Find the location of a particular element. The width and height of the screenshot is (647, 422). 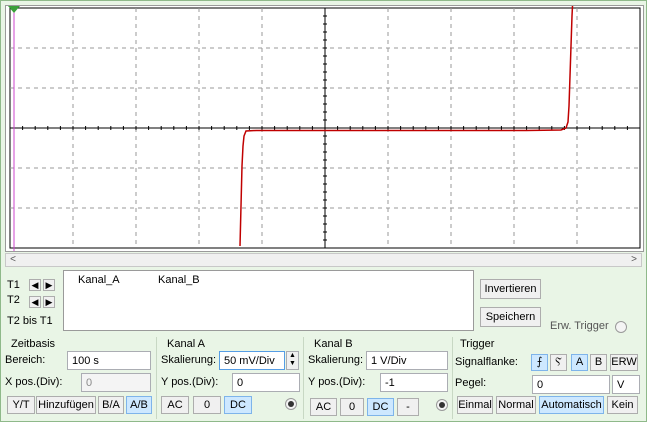

timebase-title: Zeitbasis is located at coordinates (33, 344).